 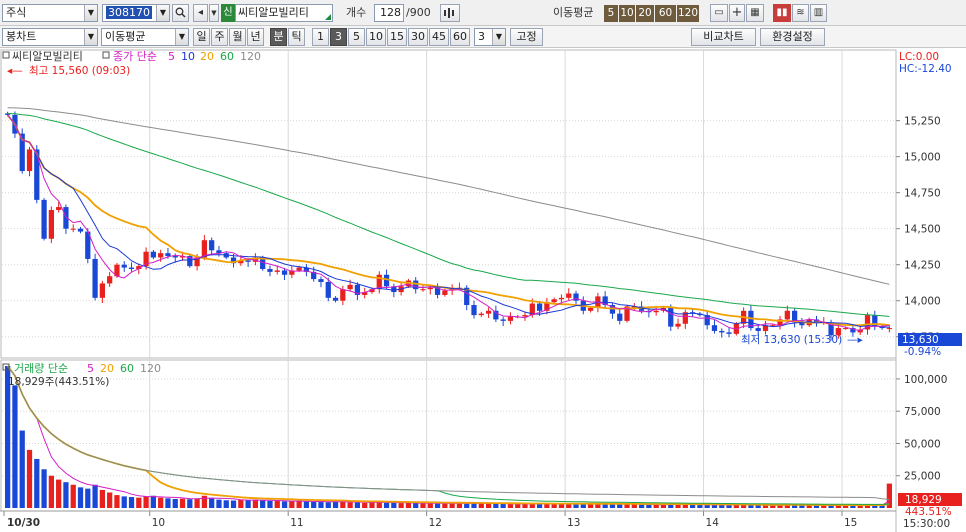 What do you see at coordinates (755, 13) in the screenshot?
I see `grid-icon: ▦` at bounding box center [755, 13].